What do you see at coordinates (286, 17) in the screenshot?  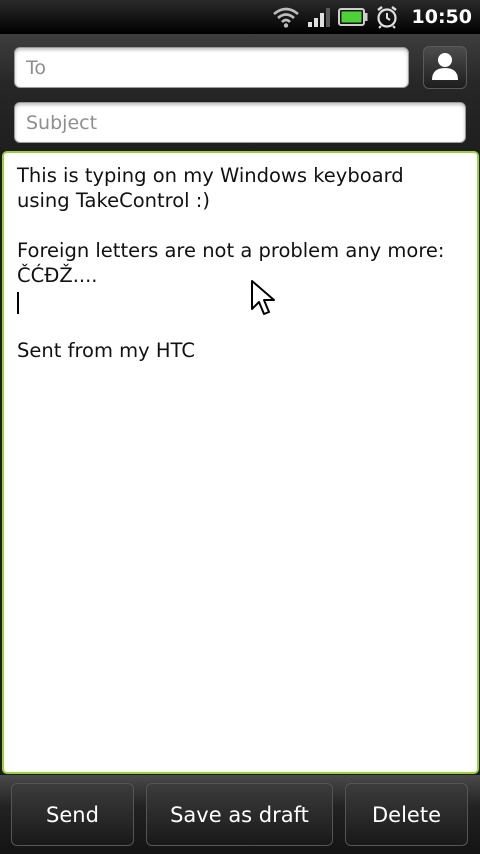 I see `wifi-icon` at bounding box center [286, 17].